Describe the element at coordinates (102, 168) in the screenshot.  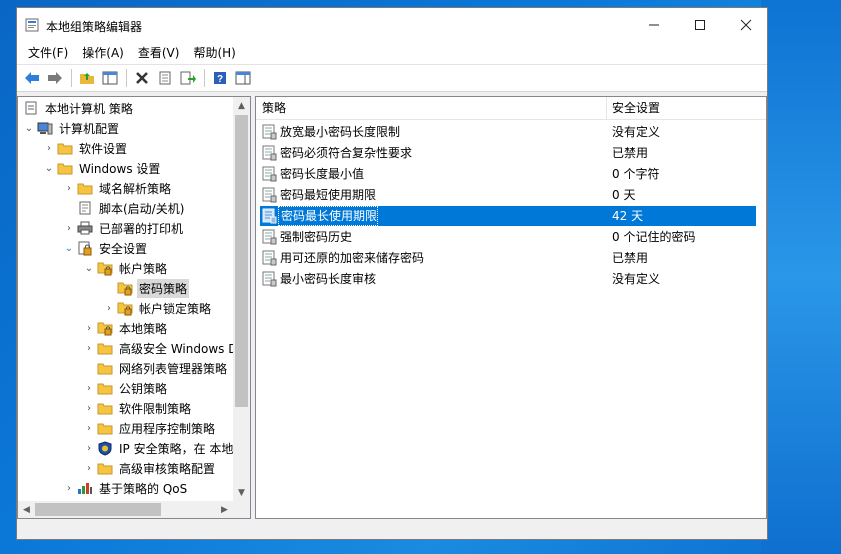
I see `tree-item-windows-settings: ⌄ Windows 设置` at that location.